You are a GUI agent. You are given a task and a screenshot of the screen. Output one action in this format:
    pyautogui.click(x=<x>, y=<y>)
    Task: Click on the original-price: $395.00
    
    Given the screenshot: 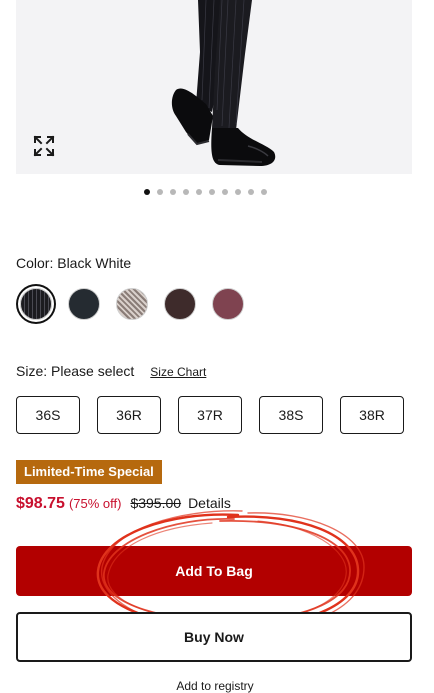 What is the action you would take?
    pyautogui.click(x=156, y=503)
    